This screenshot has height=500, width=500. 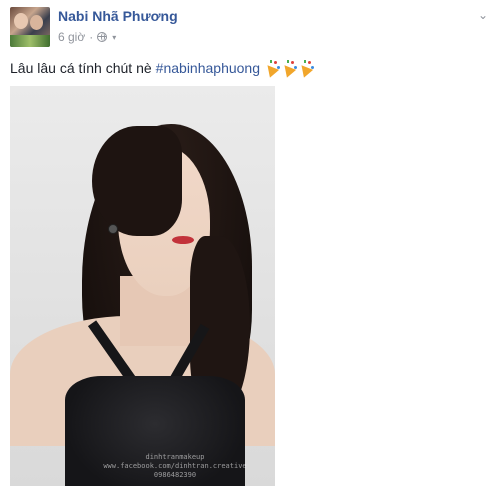 What do you see at coordinates (183, 240) in the screenshot?
I see `photo-lips` at bounding box center [183, 240].